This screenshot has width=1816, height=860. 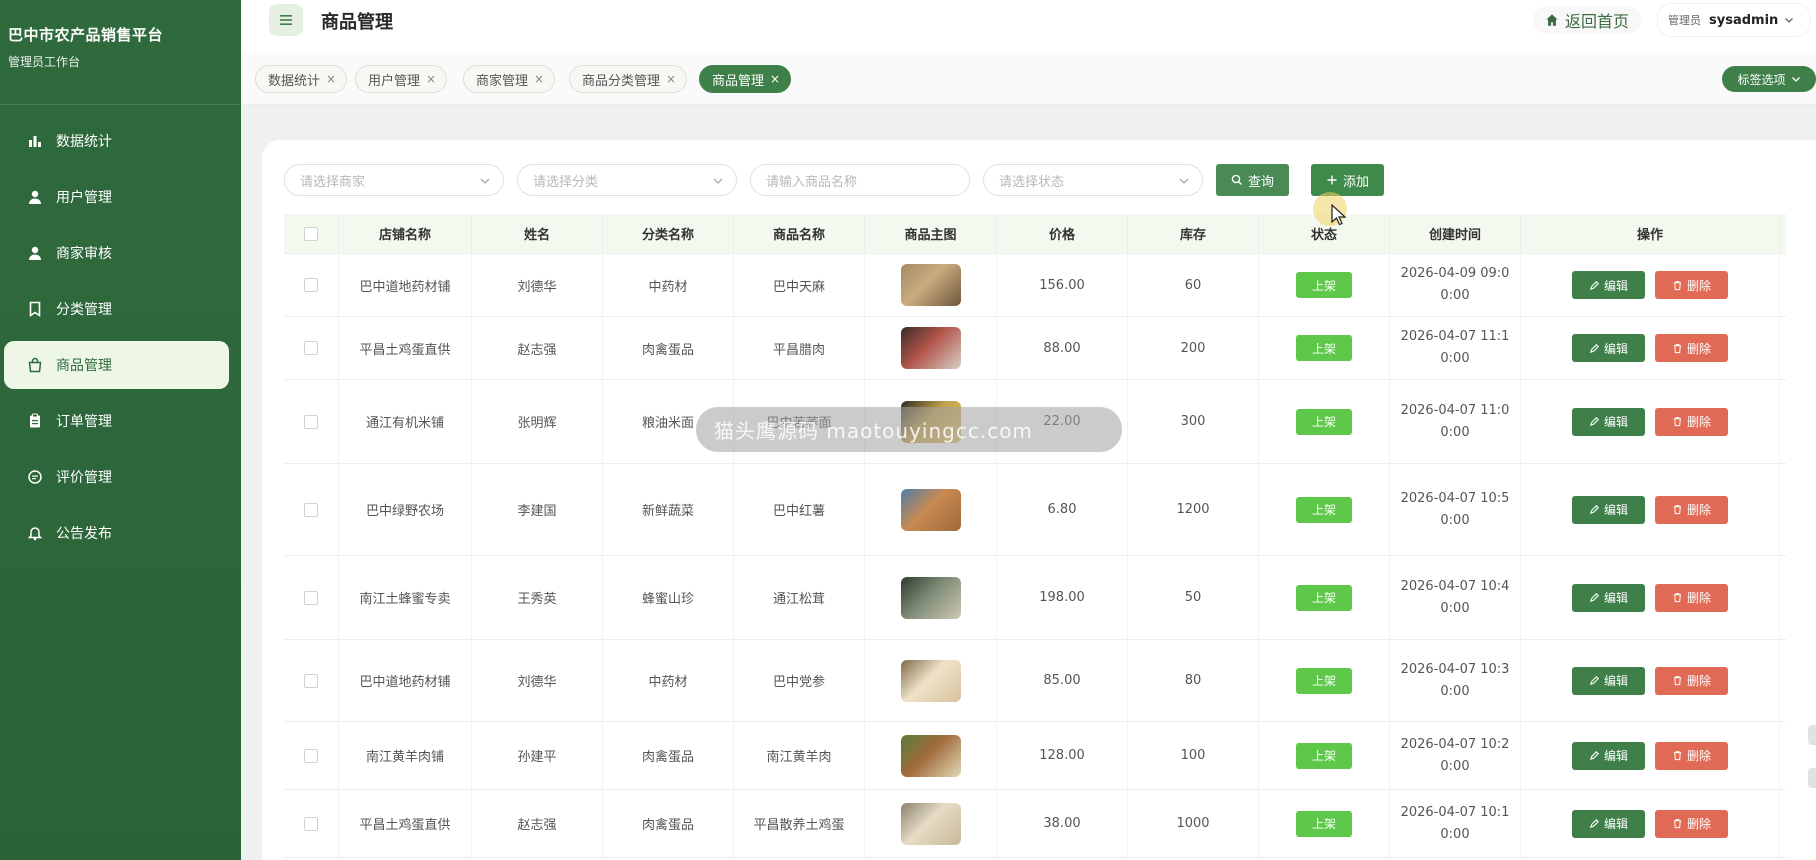 What do you see at coordinates (1615, 598) in the screenshot?
I see `edit-button-label: 编辑` at bounding box center [1615, 598].